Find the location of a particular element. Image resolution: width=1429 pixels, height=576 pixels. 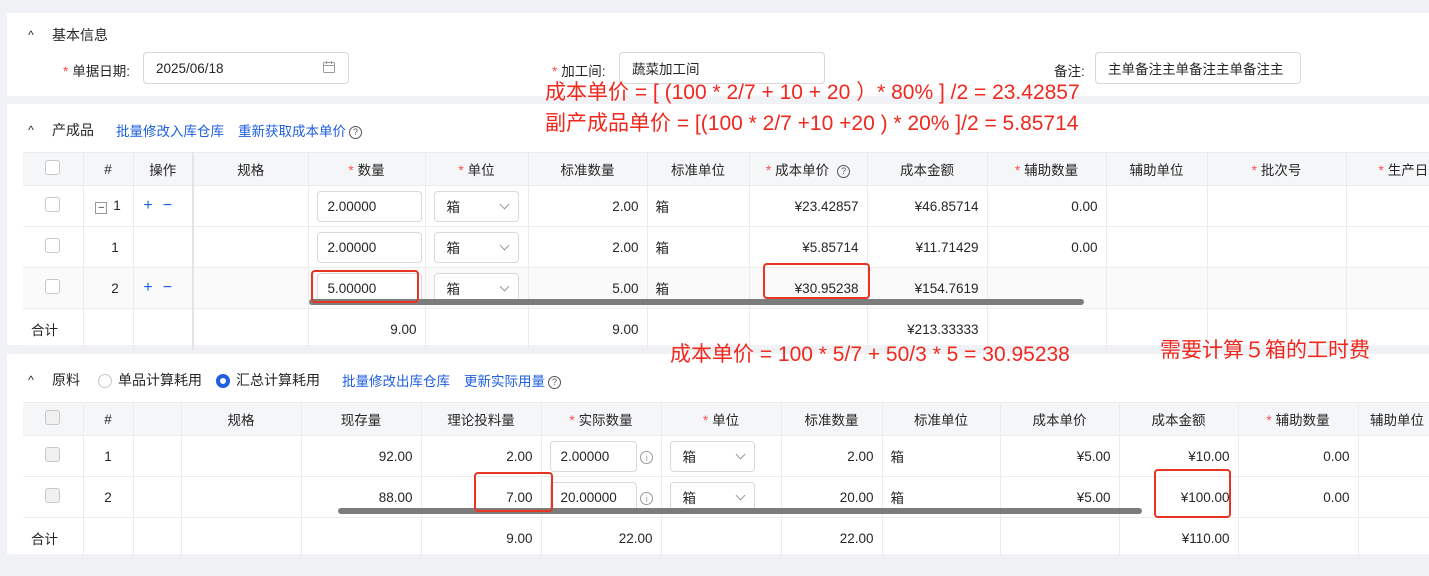

date-label: * 单据日期: is located at coordinates (97, 71).